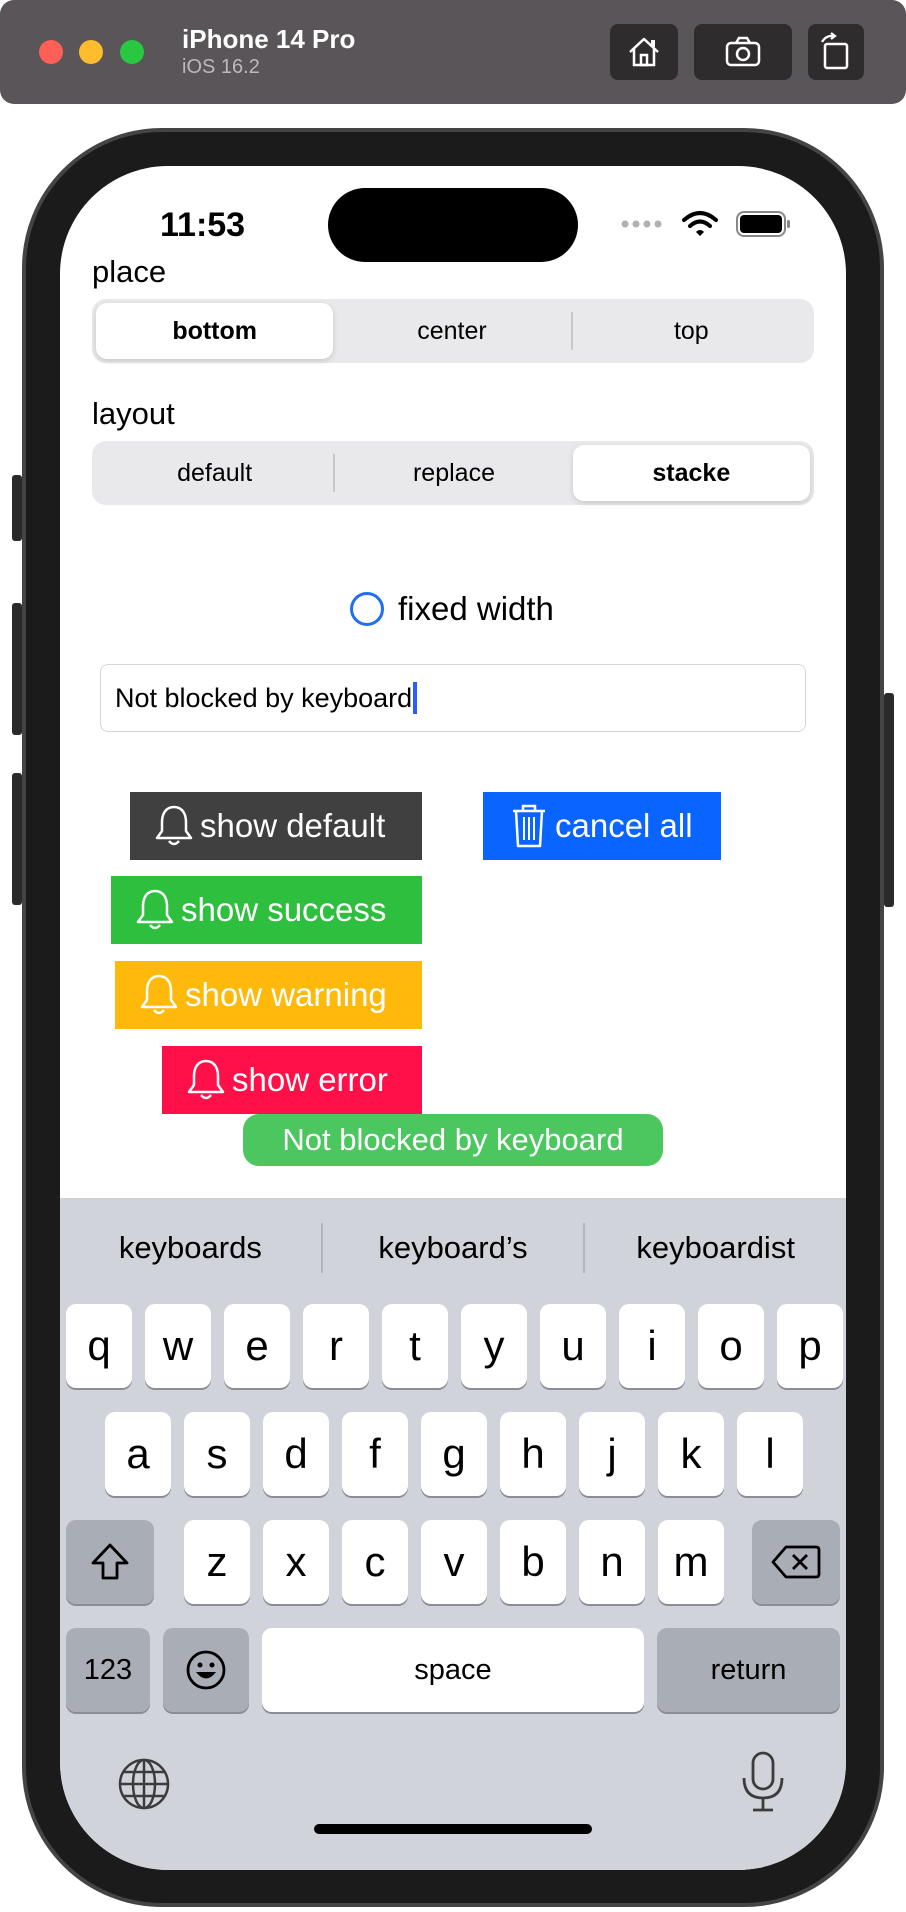 This screenshot has width=906, height=1912. I want to click on fixed-width-radio, so click(367, 609).